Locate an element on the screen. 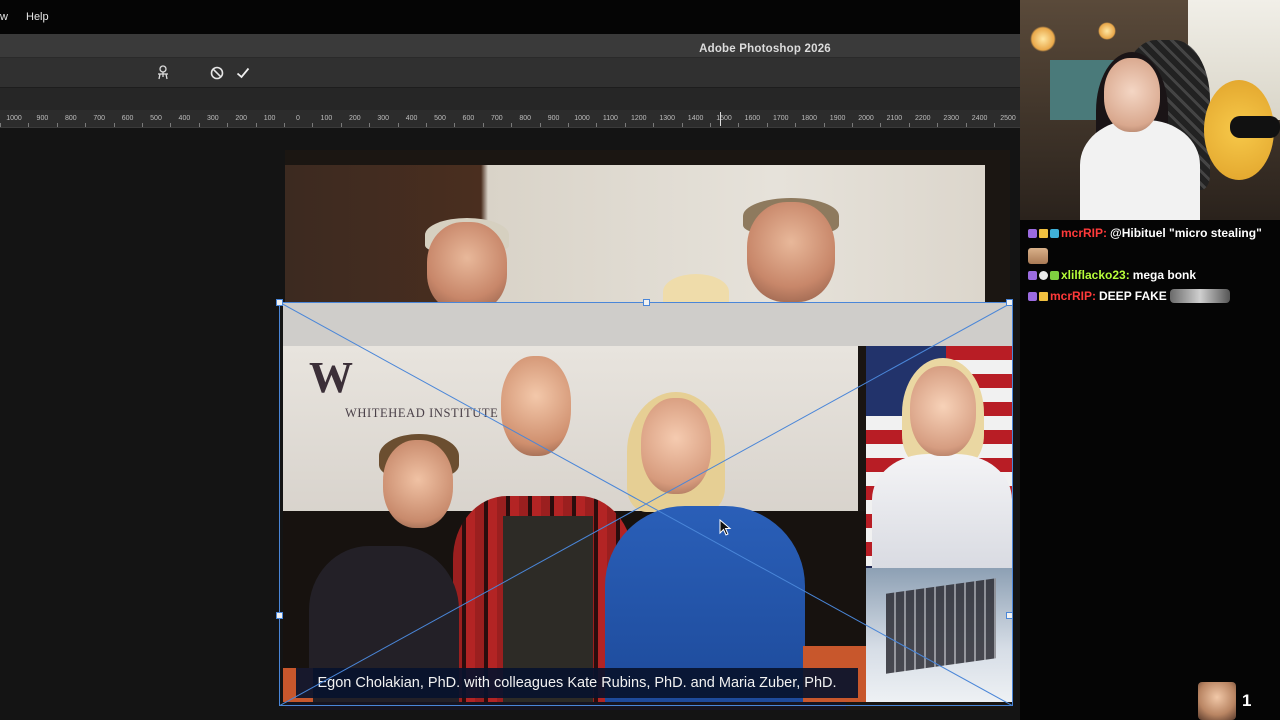  astronaut-photo is located at coordinates (939, 524).